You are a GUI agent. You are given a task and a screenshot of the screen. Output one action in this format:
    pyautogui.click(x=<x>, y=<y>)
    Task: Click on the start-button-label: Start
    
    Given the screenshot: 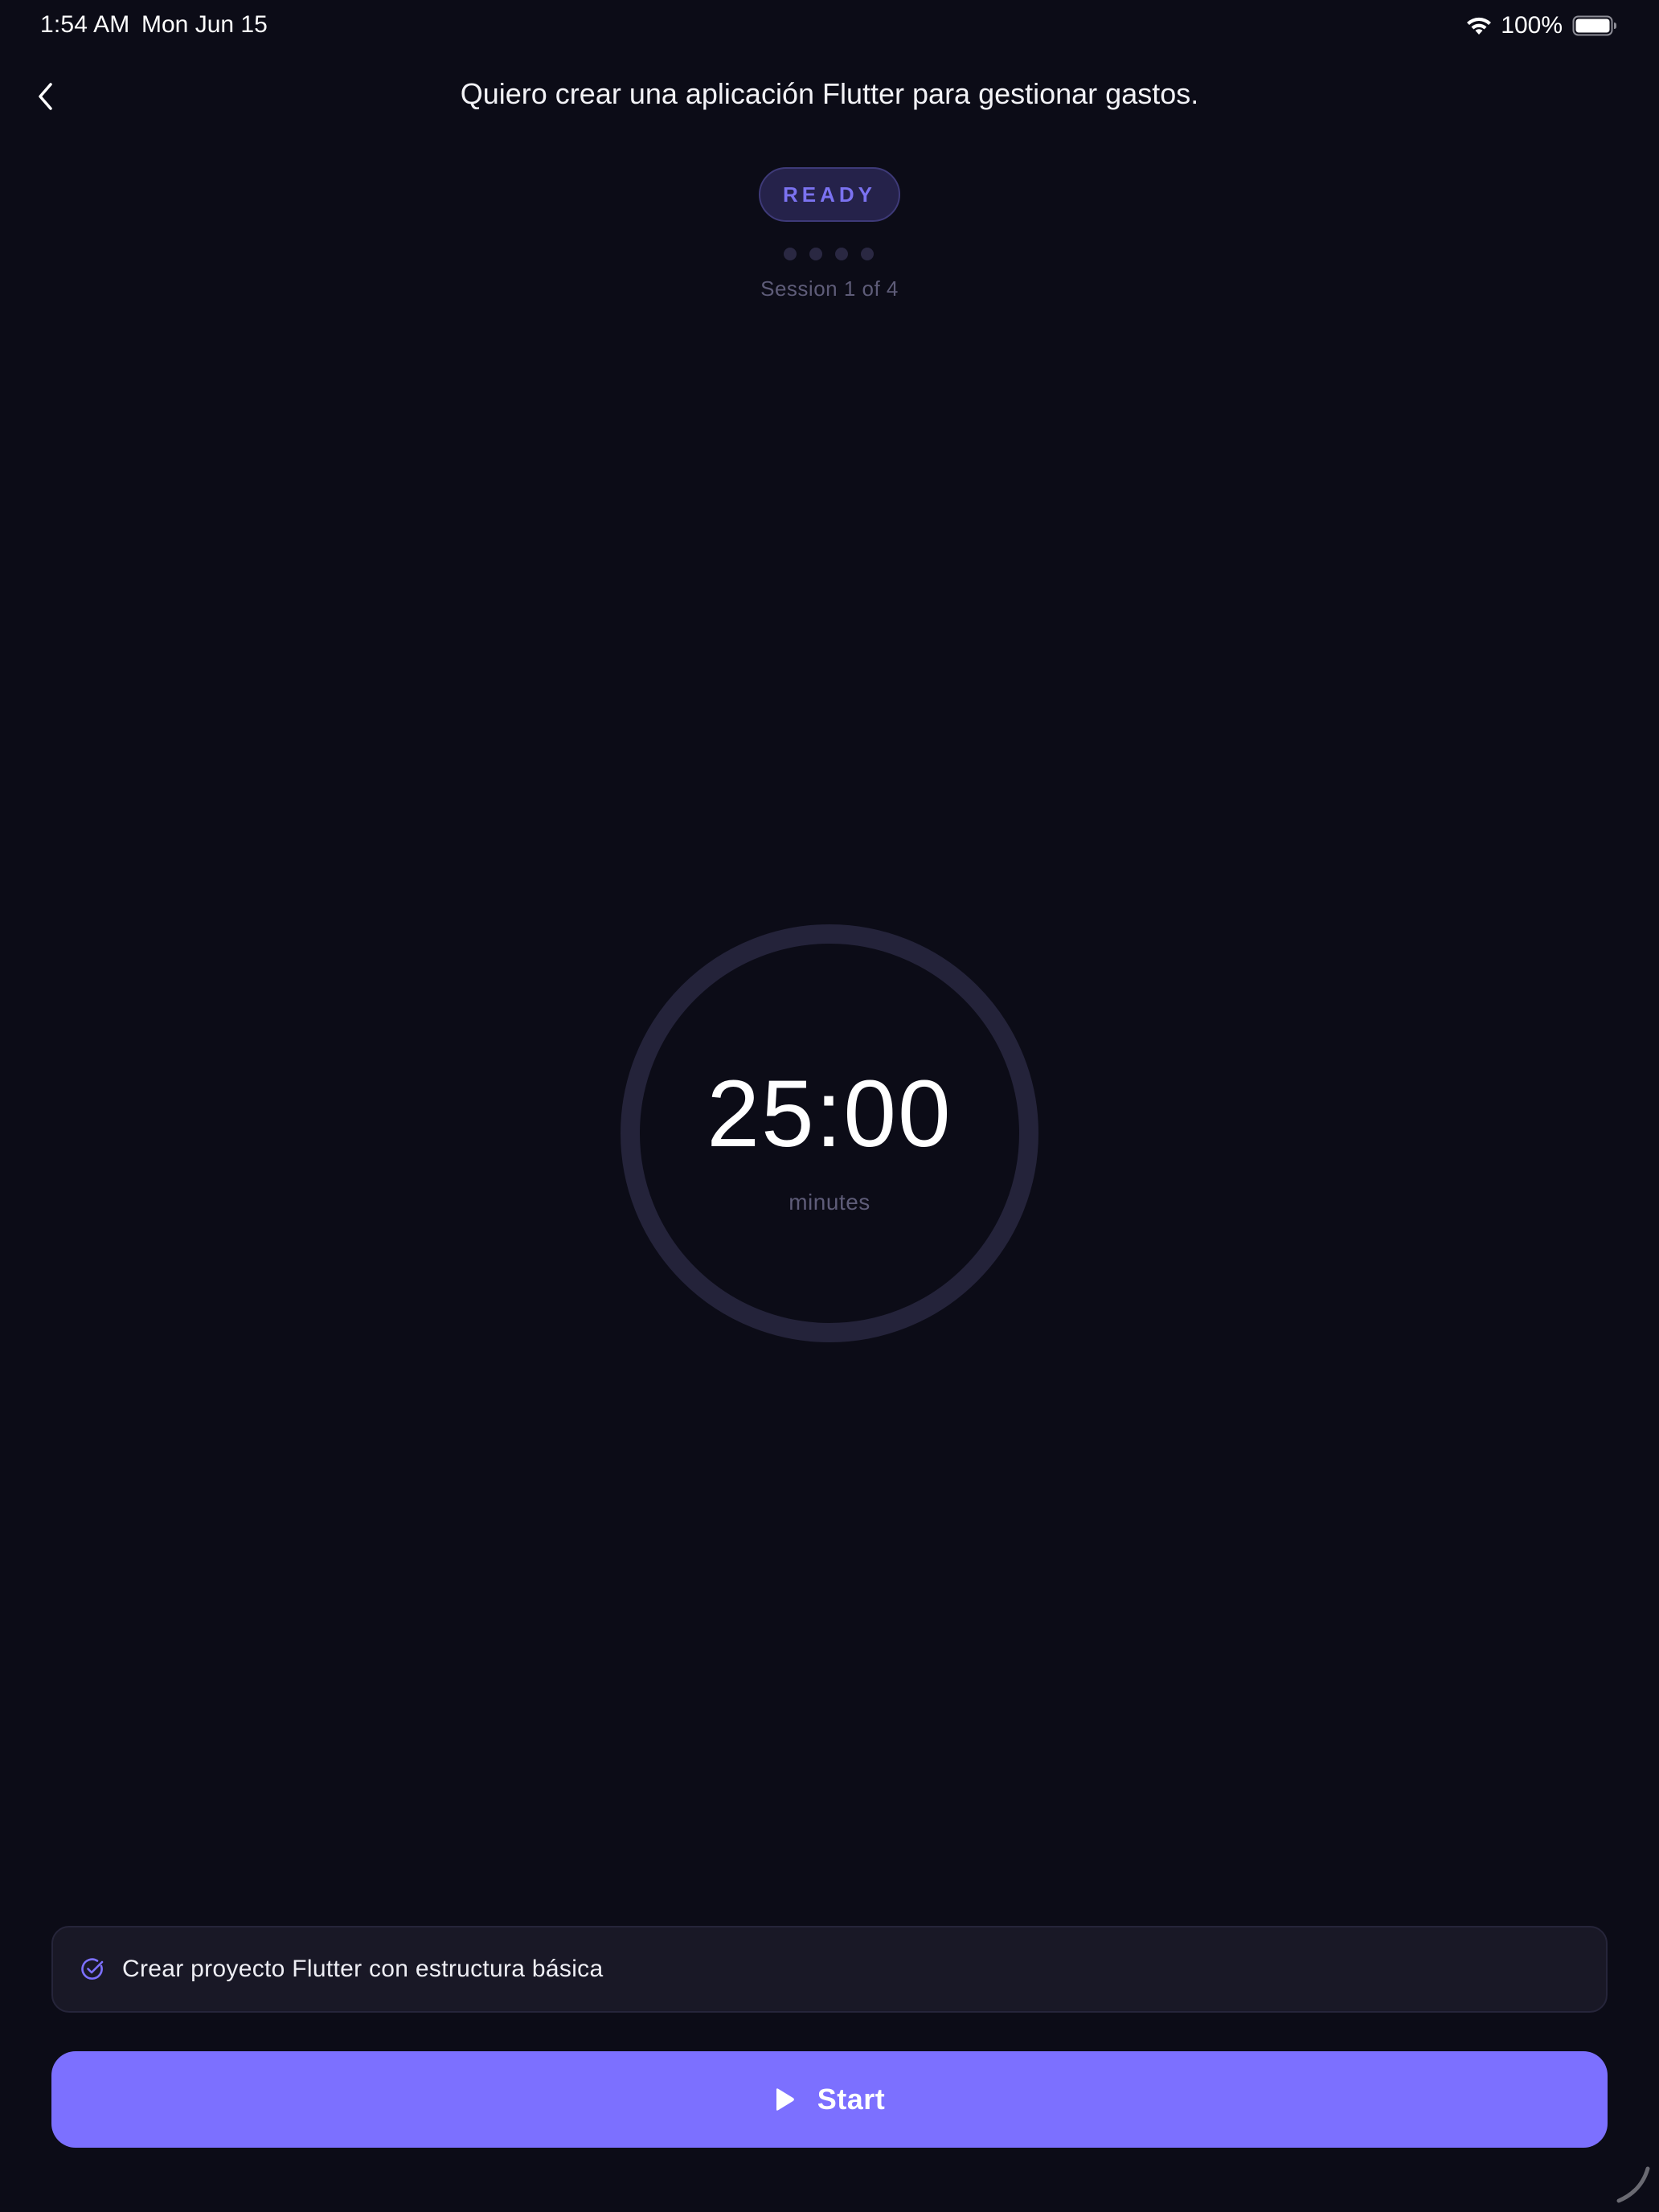 What is the action you would take?
    pyautogui.click(x=851, y=2099)
    